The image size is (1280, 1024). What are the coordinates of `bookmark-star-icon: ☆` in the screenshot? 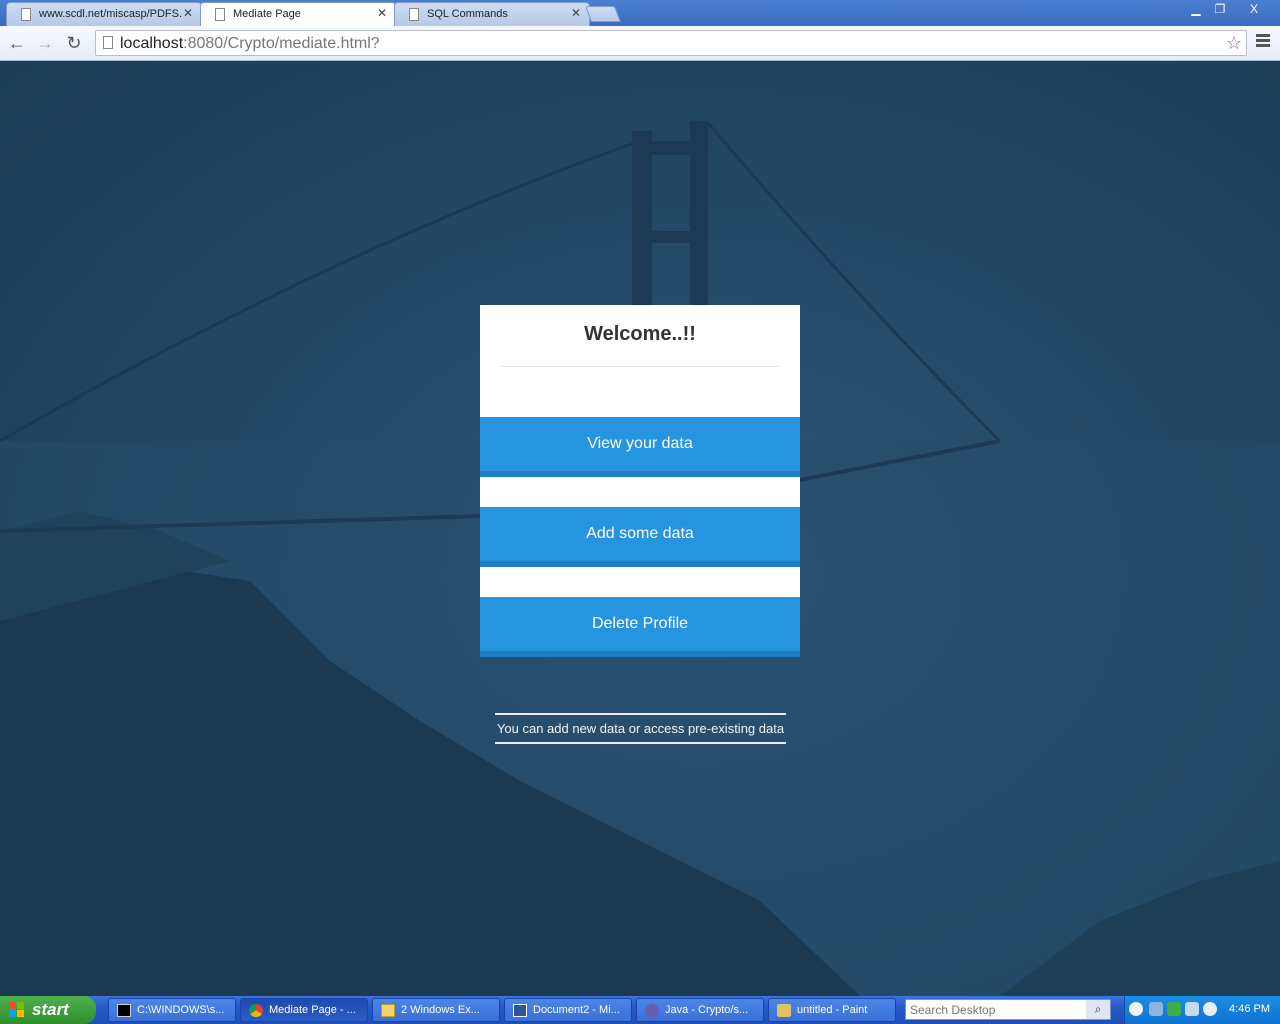 It's located at (1234, 43).